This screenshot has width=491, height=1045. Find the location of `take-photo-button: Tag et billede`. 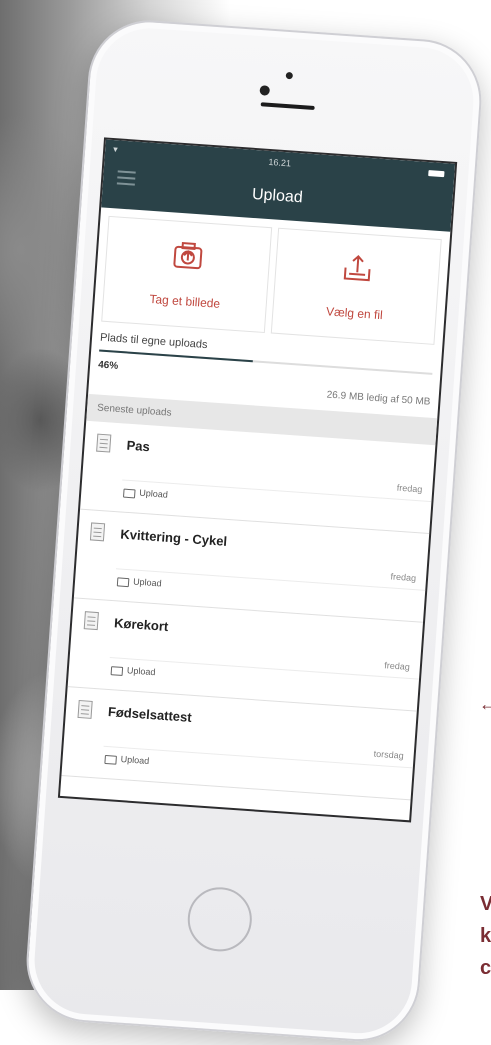

take-photo-button: Tag et billede is located at coordinates (187, 274).